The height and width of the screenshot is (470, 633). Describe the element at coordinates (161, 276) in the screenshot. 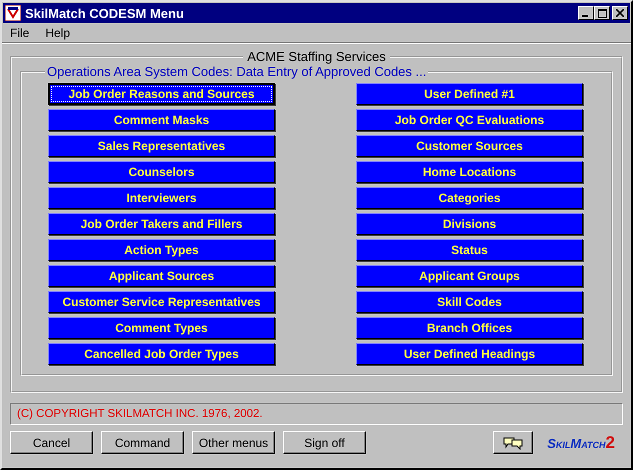

I see `code-button: Applicant Sources` at that location.